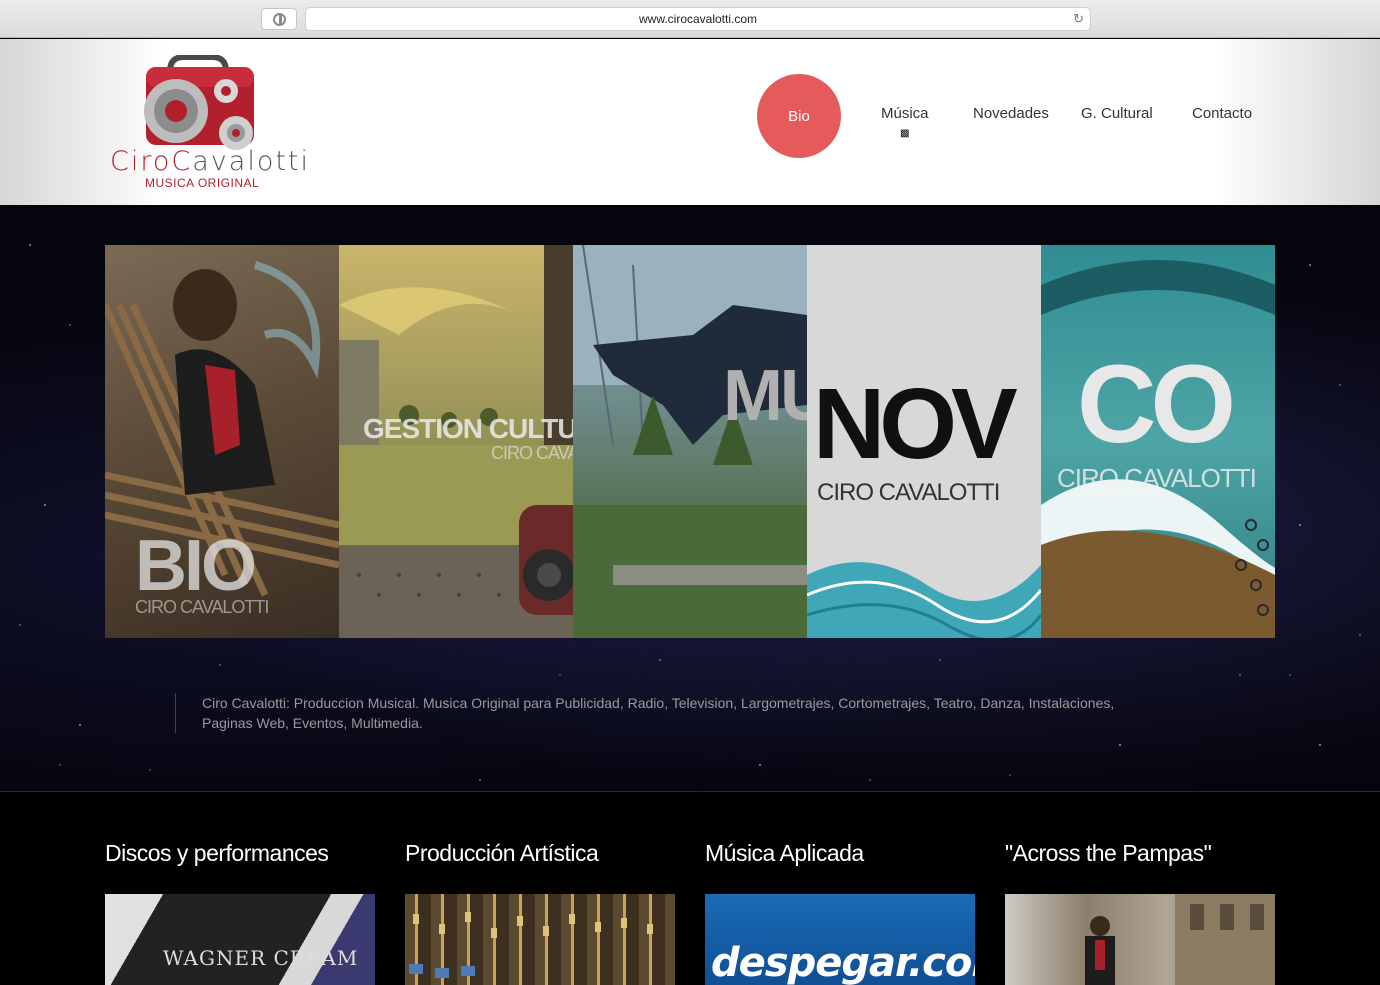 The width and height of the screenshot is (1380, 985). What do you see at coordinates (141, 161) in the screenshot?
I see `logo-name-part1: Ciro` at bounding box center [141, 161].